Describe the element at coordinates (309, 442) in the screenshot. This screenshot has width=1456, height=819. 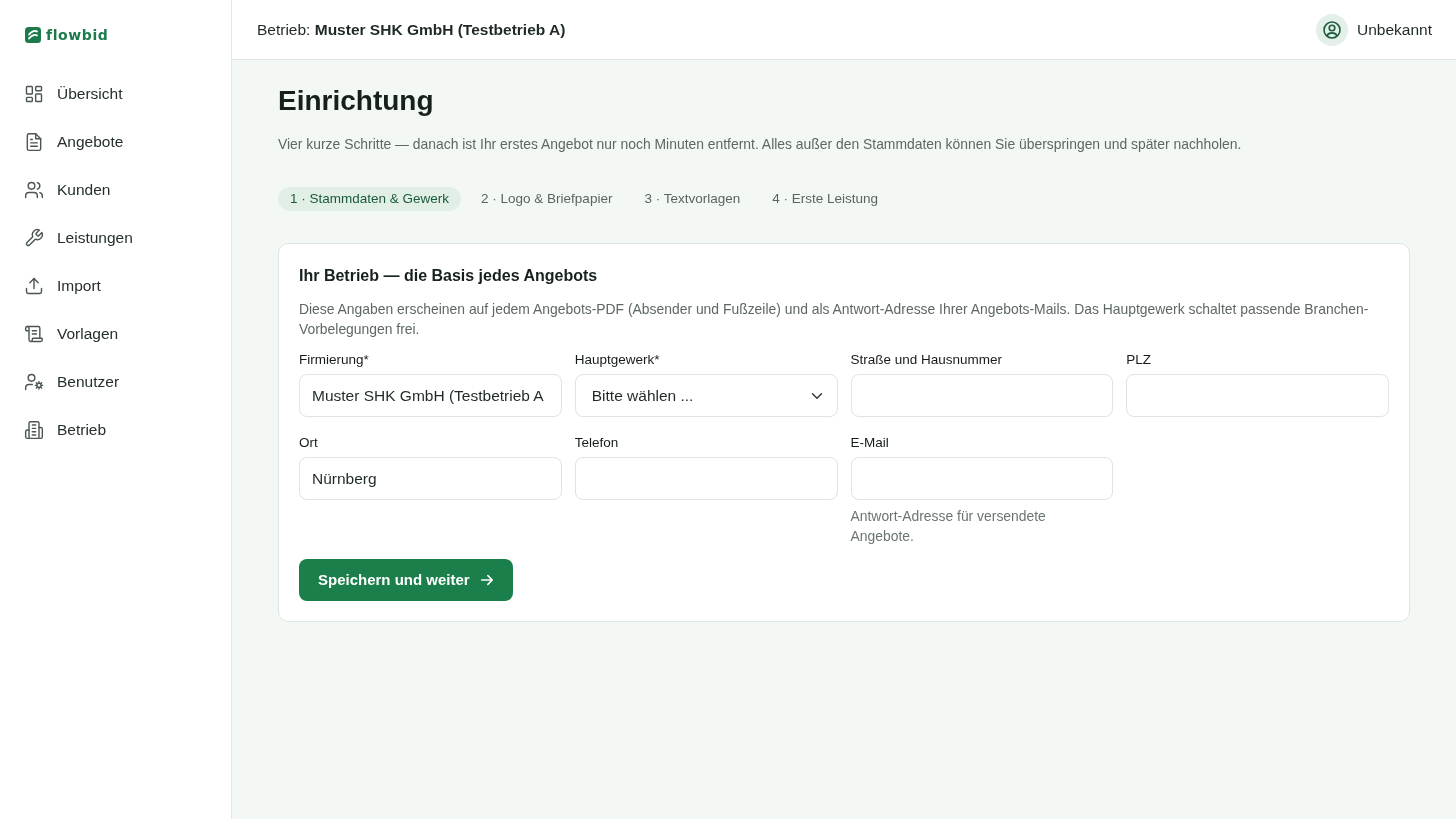
I see `field-label: Ort` at that location.